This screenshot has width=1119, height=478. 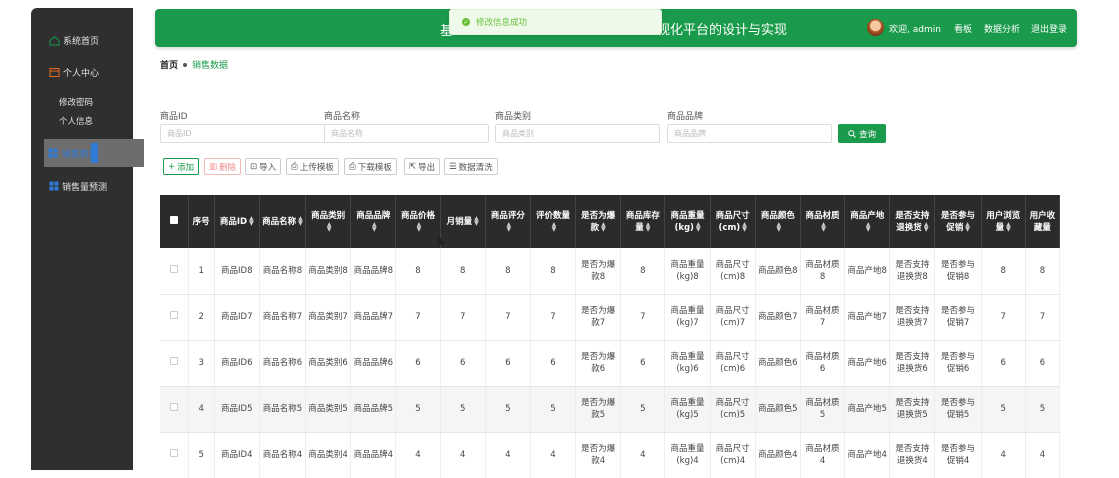 What do you see at coordinates (733, 455) in the screenshot?
I see `table-cell: 商品尺寸(cm)4` at bounding box center [733, 455].